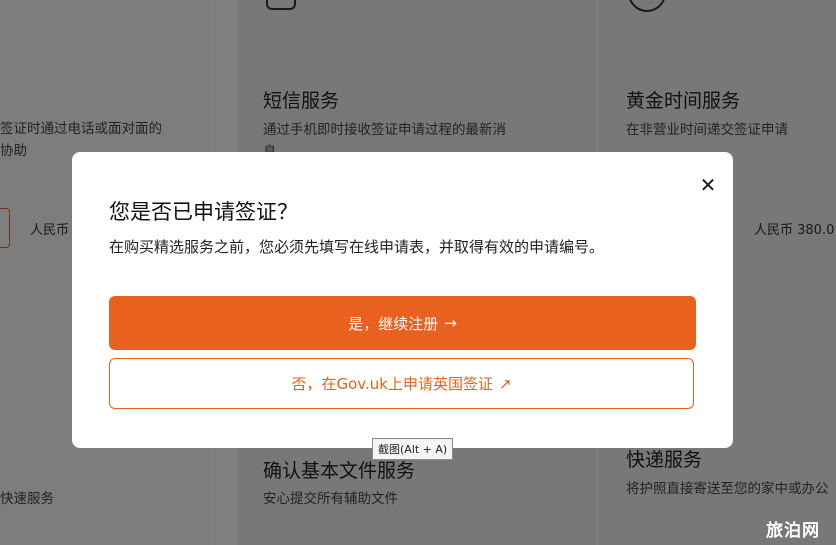  Describe the element at coordinates (357, 247) in the screenshot. I see `dialog-description: 在购买精选服务之前，您必须先填写在线申请表，并取得有效的申请编号。` at that location.